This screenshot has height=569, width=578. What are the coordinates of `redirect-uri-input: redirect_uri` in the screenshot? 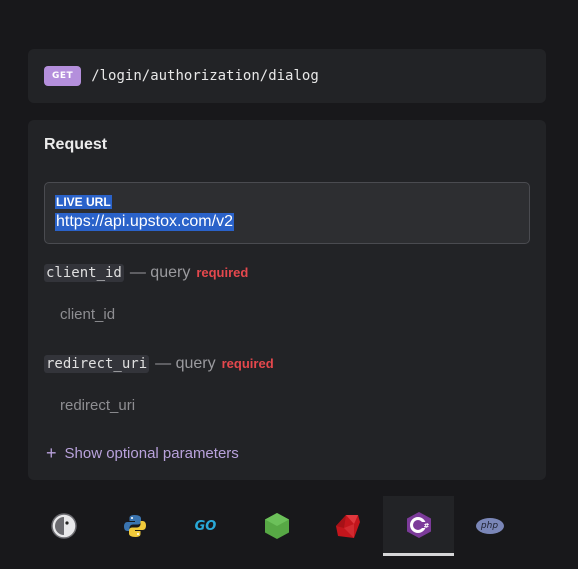 It's located at (97, 405).